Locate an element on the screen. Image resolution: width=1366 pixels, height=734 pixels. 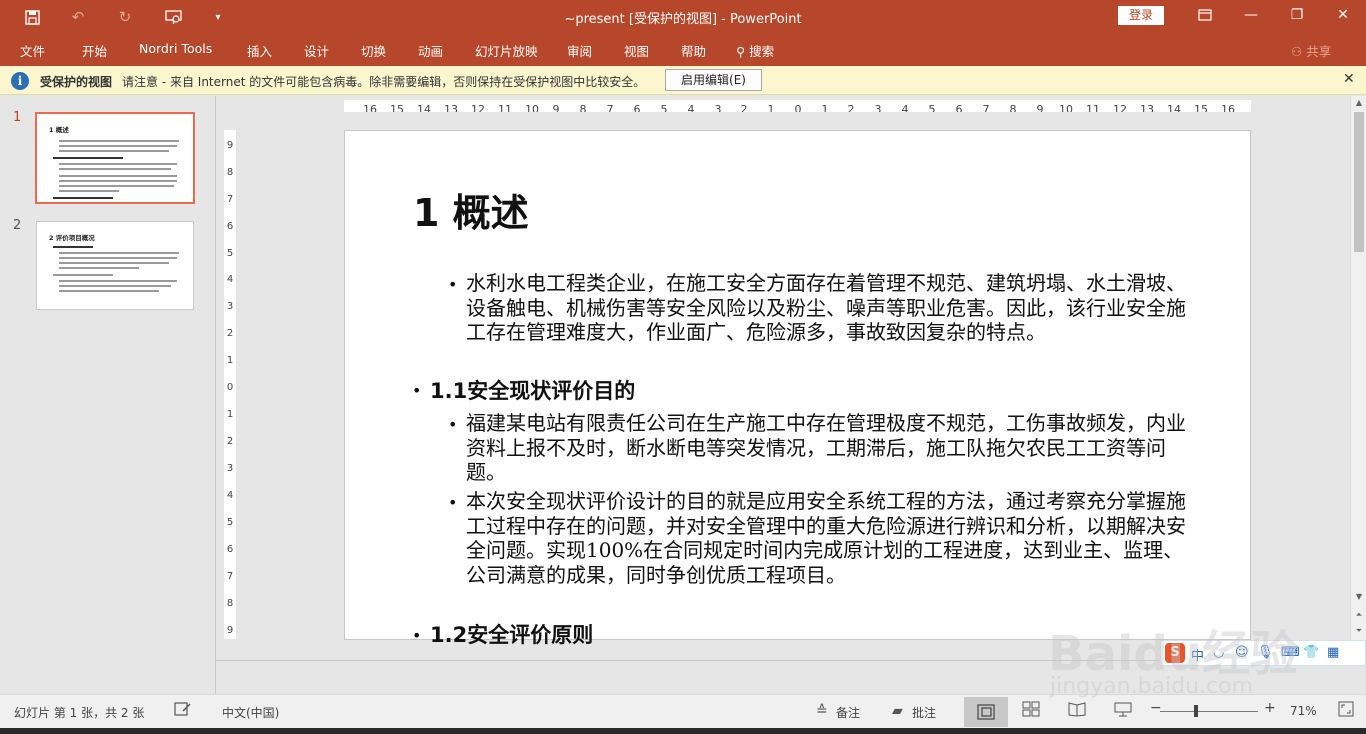
language-indicator: 中文(中国) is located at coordinates (250, 712).